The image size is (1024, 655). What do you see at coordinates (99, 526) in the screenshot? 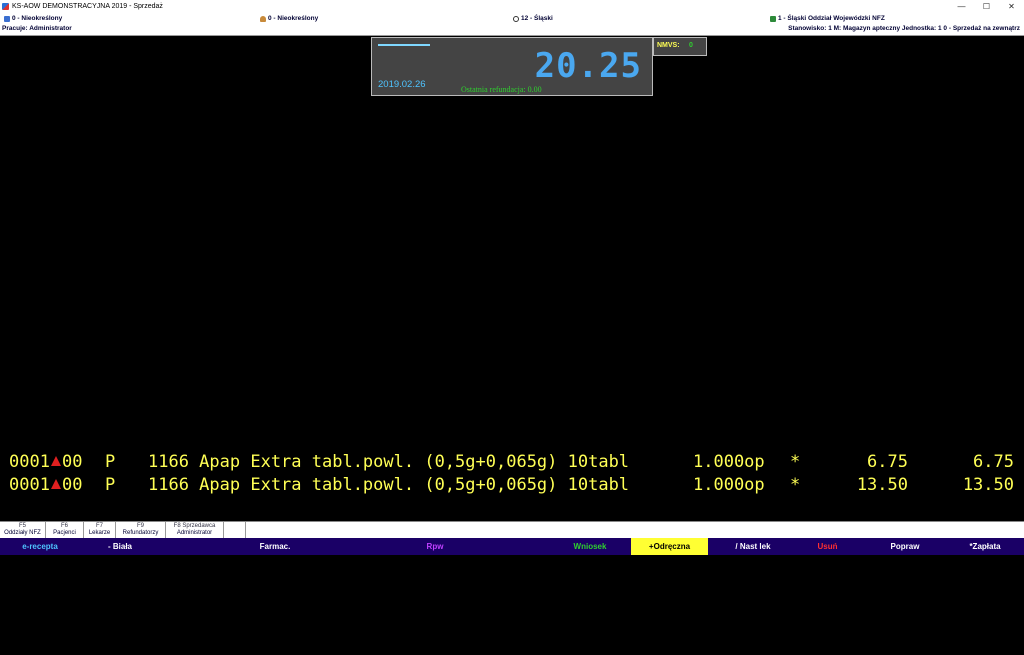
I see `fkey-key: F7` at bounding box center [99, 526].